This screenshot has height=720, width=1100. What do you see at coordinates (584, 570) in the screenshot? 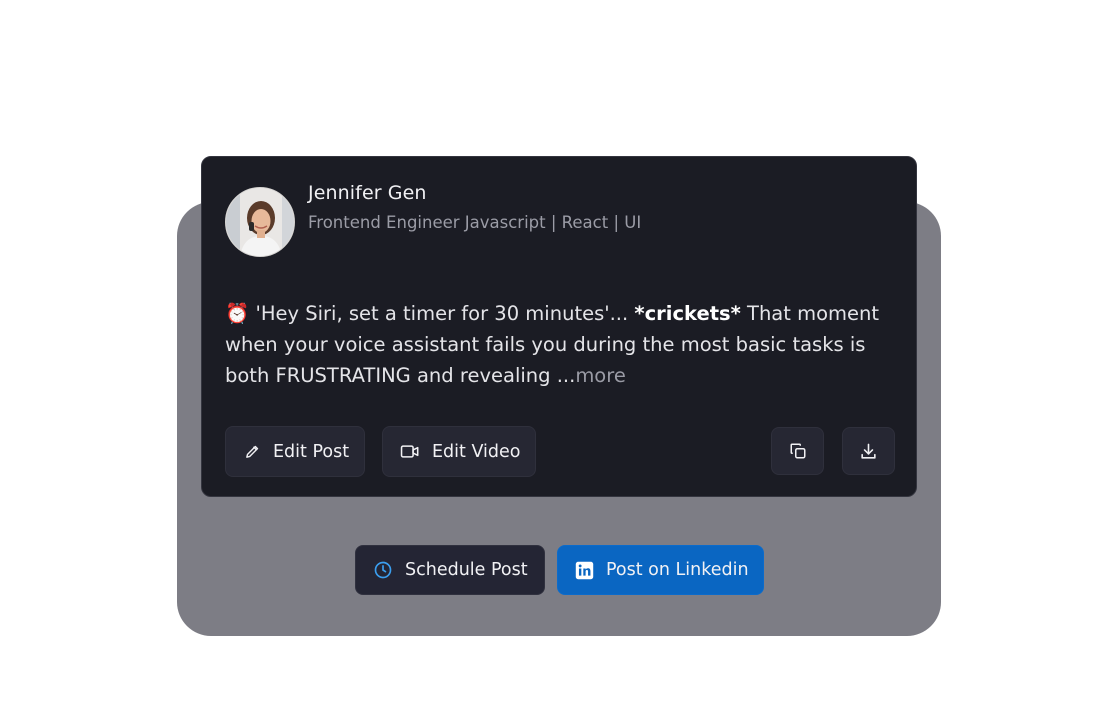
I see `linkedin-icon` at bounding box center [584, 570].